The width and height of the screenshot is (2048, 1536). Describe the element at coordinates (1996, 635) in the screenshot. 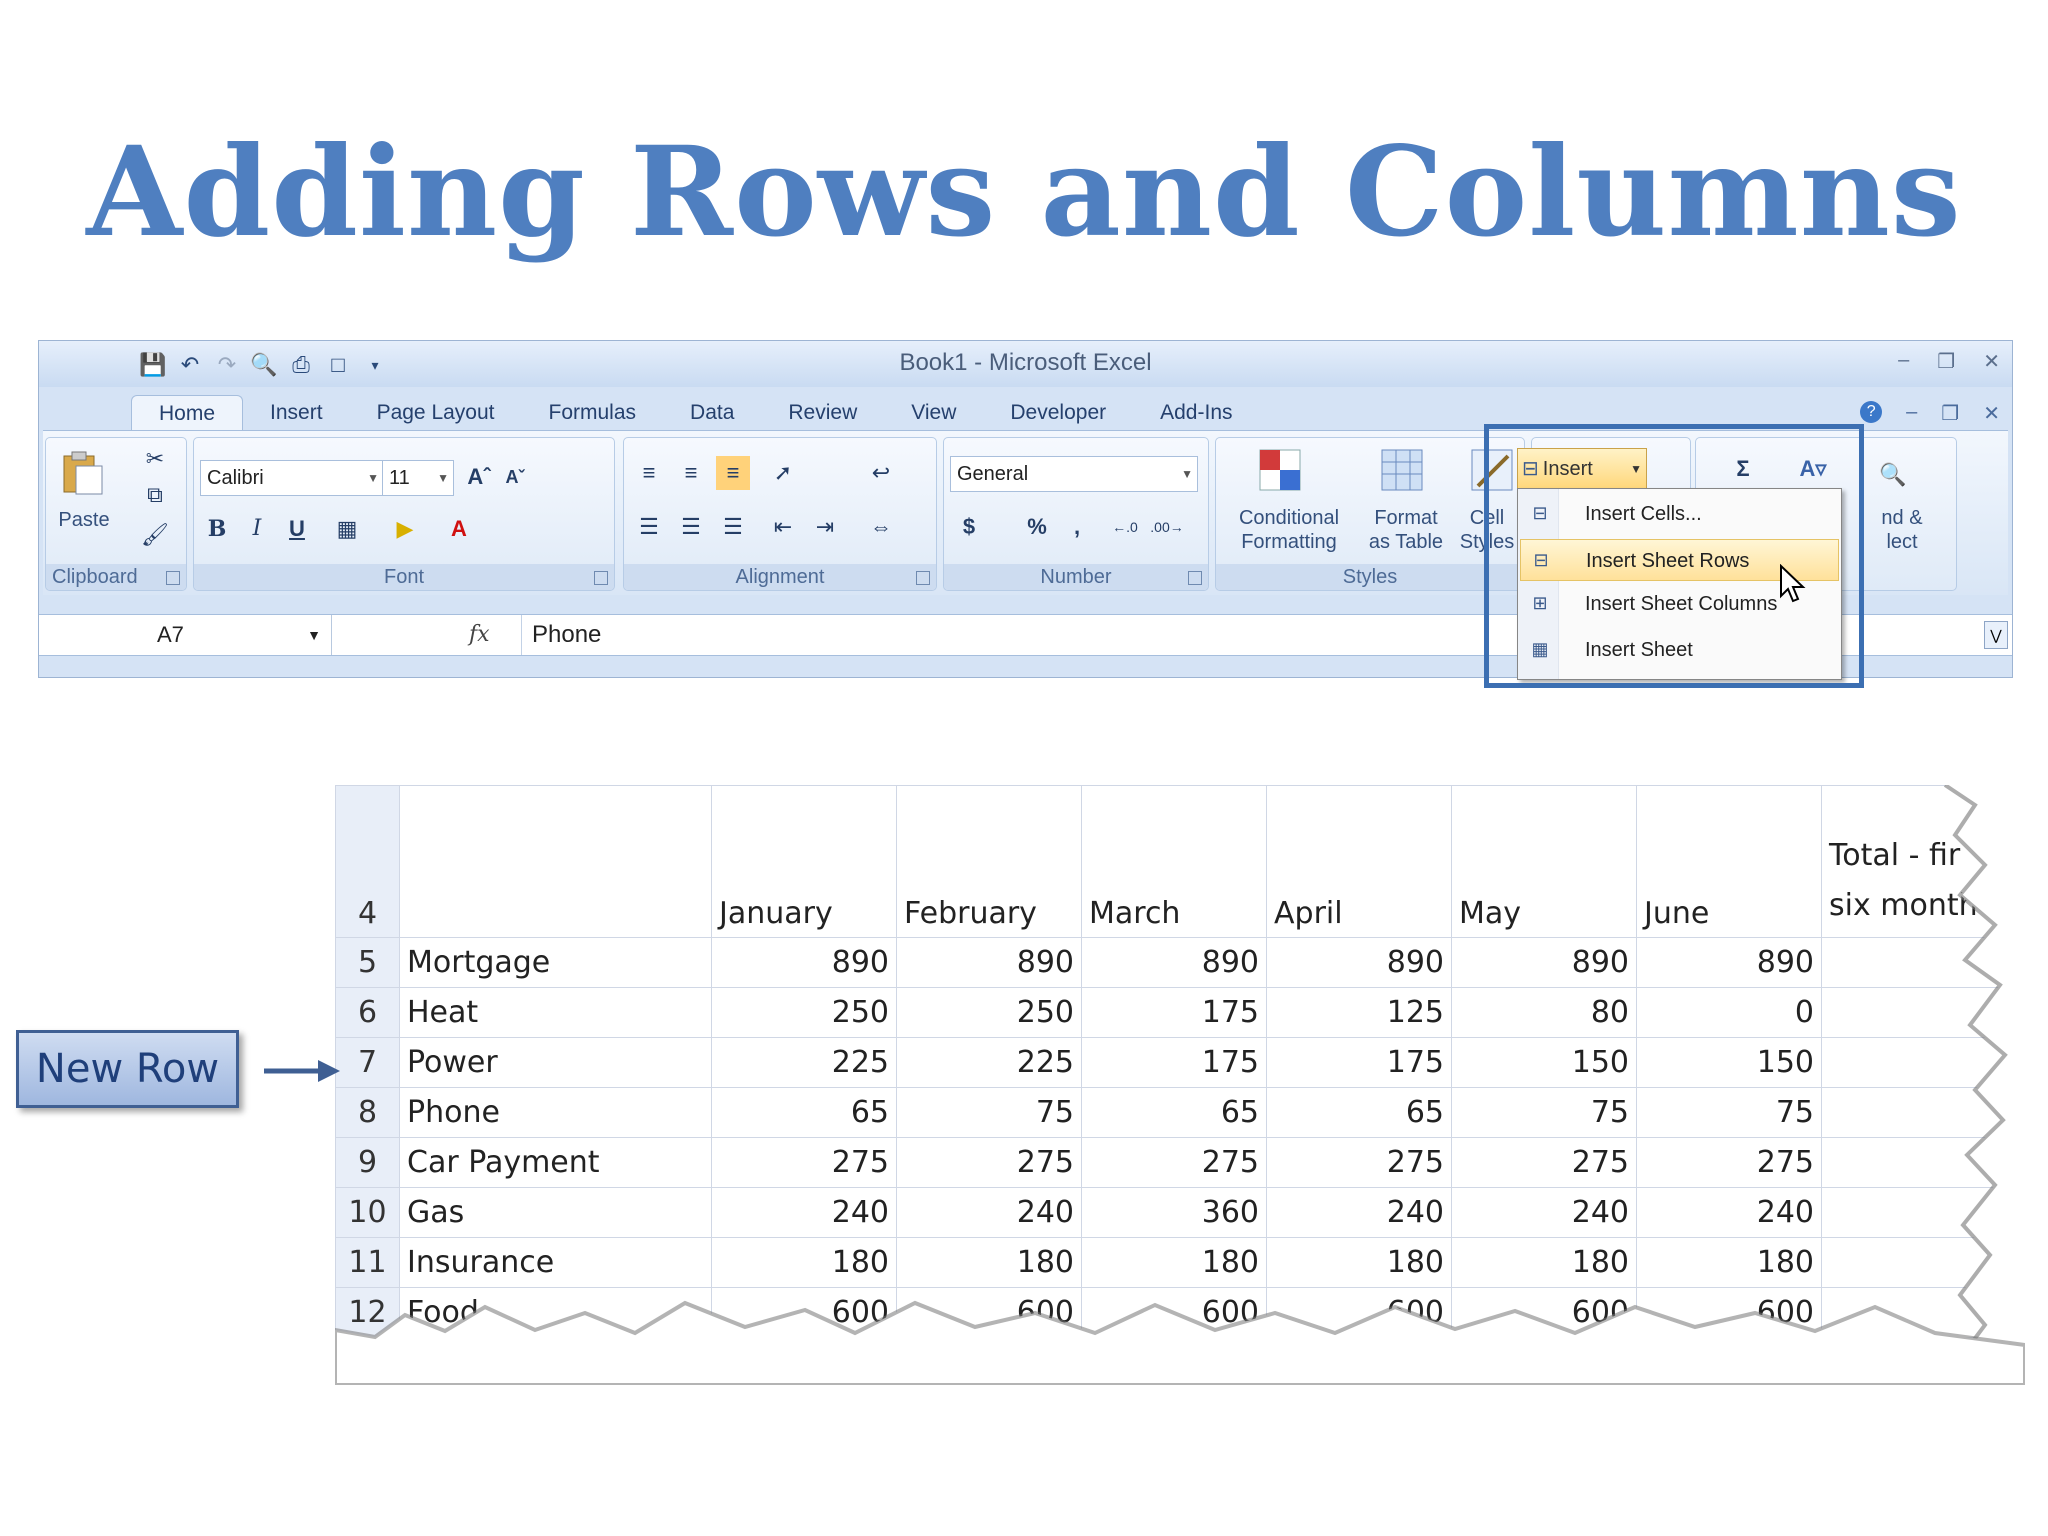

I see `expand-formula-bar-icon: ⋁` at that location.